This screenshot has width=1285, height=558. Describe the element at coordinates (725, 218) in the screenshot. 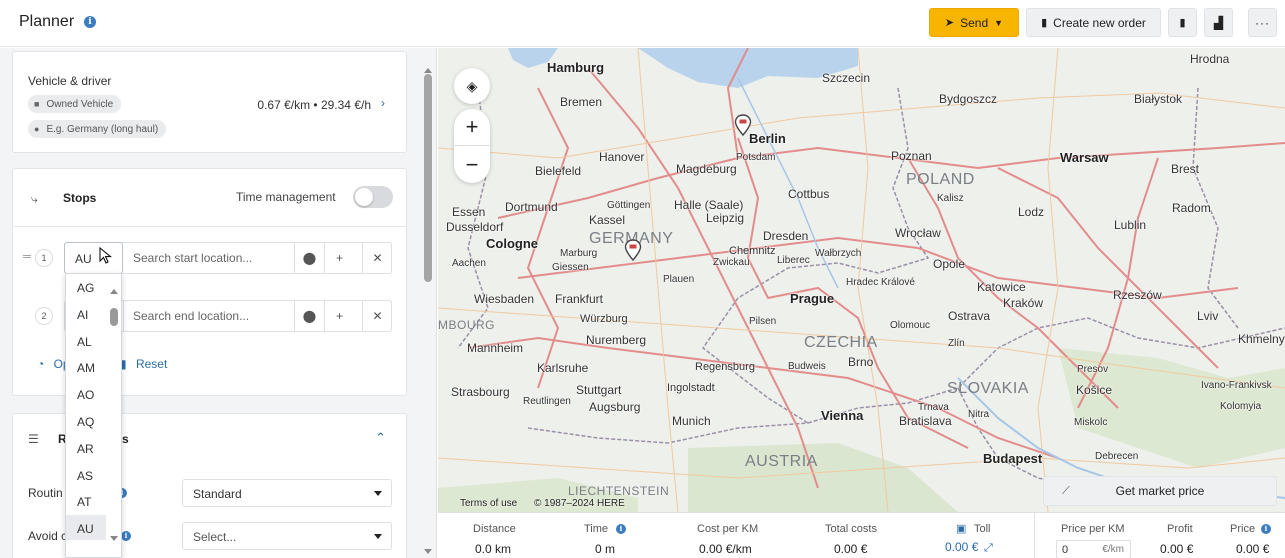

I see `city-label: Leipzig` at that location.